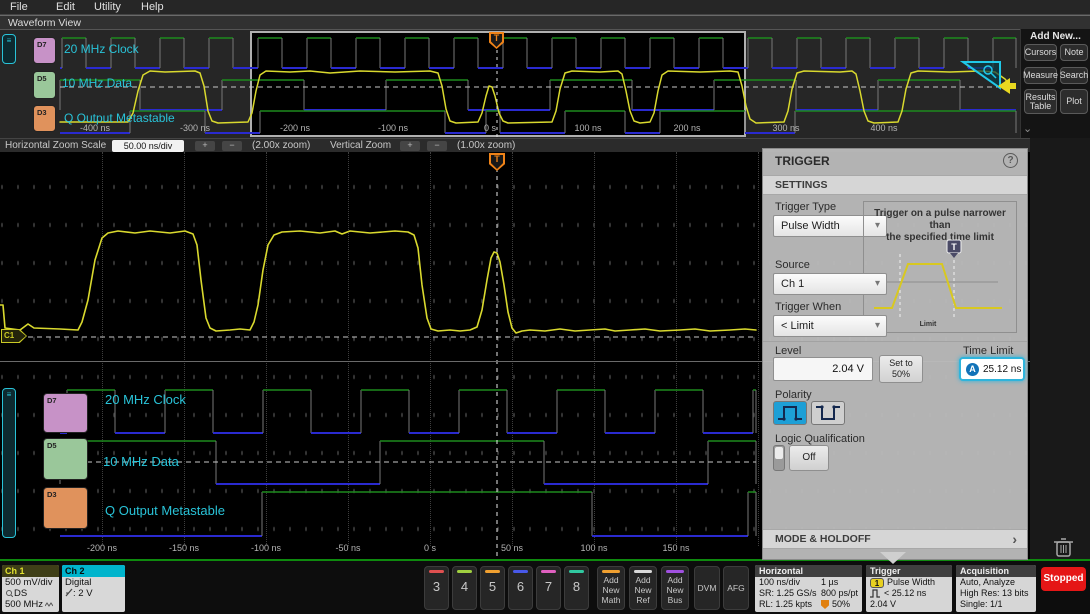  Describe the element at coordinates (520, 588) in the screenshot. I see `channel-6-button: 6` at that location.